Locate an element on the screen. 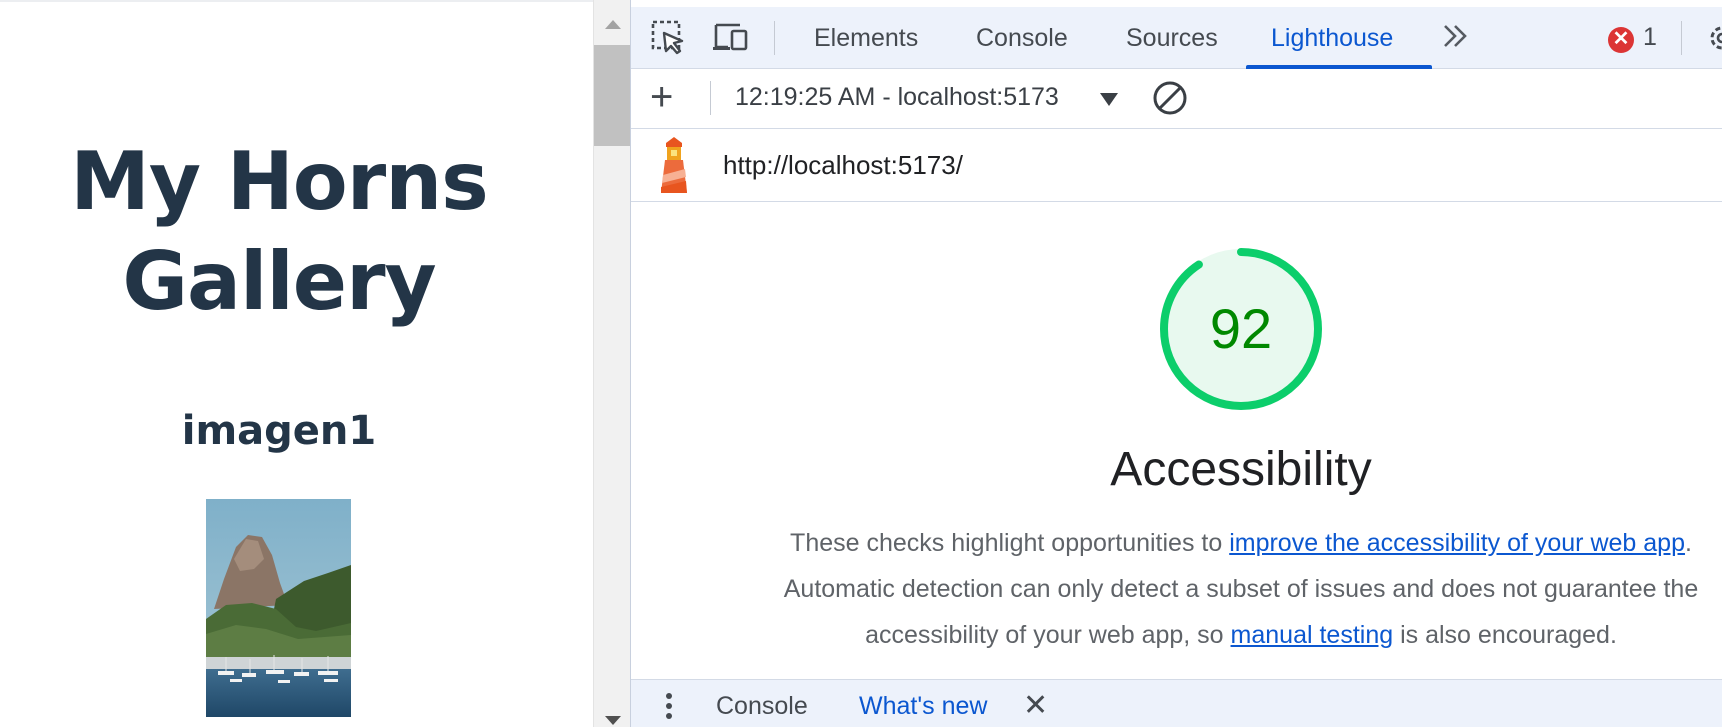  dropdown-arrow-icon is located at coordinates (1109, 99).